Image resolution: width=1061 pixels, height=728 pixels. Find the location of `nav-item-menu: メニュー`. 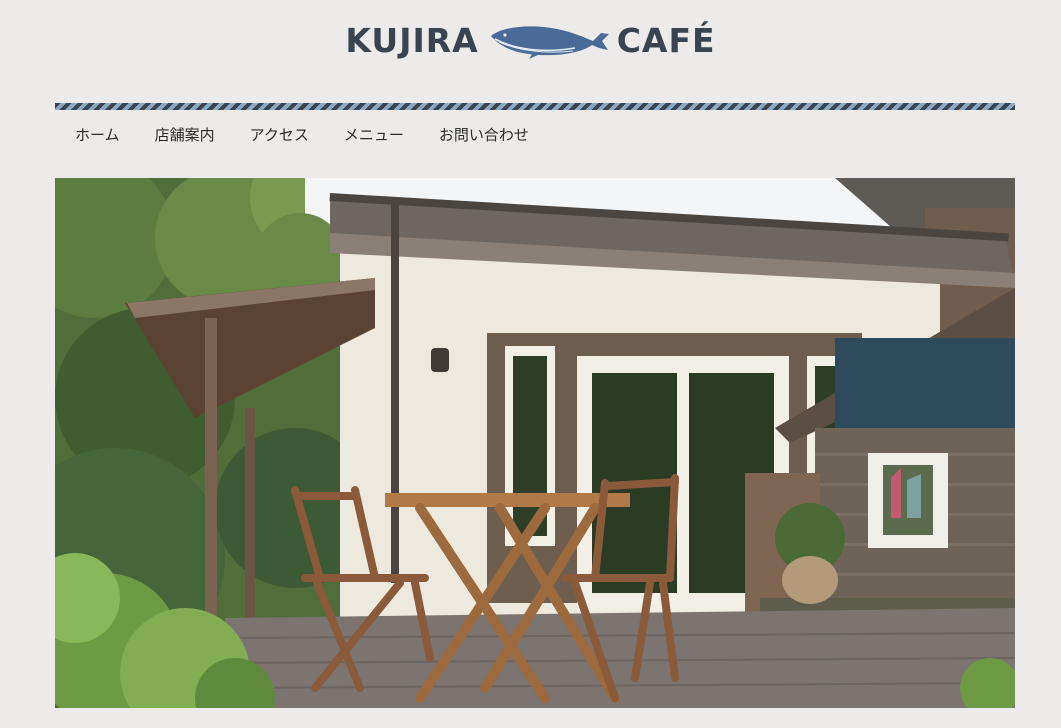

nav-item-menu: メニュー is located at coordinates (374, 134).